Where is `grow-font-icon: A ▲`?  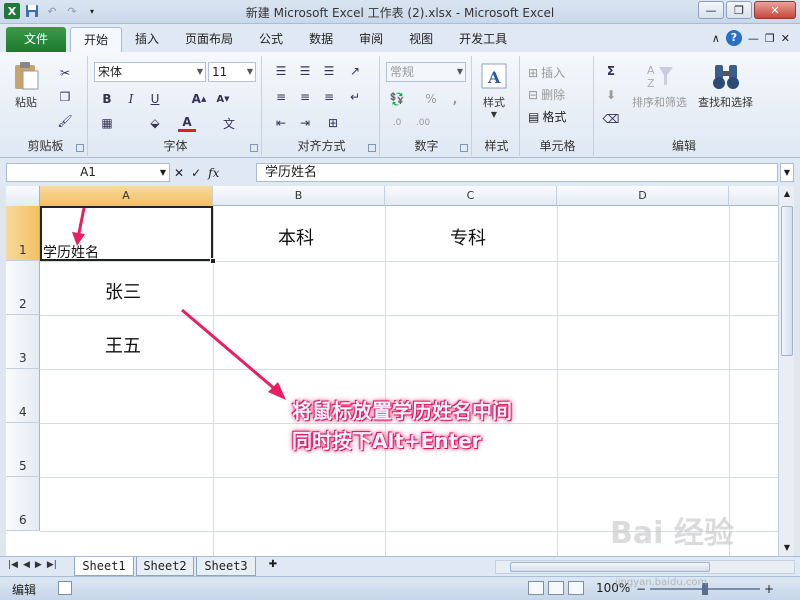
grow-font-icon: A ▲ is located at coordinates (199, 99).